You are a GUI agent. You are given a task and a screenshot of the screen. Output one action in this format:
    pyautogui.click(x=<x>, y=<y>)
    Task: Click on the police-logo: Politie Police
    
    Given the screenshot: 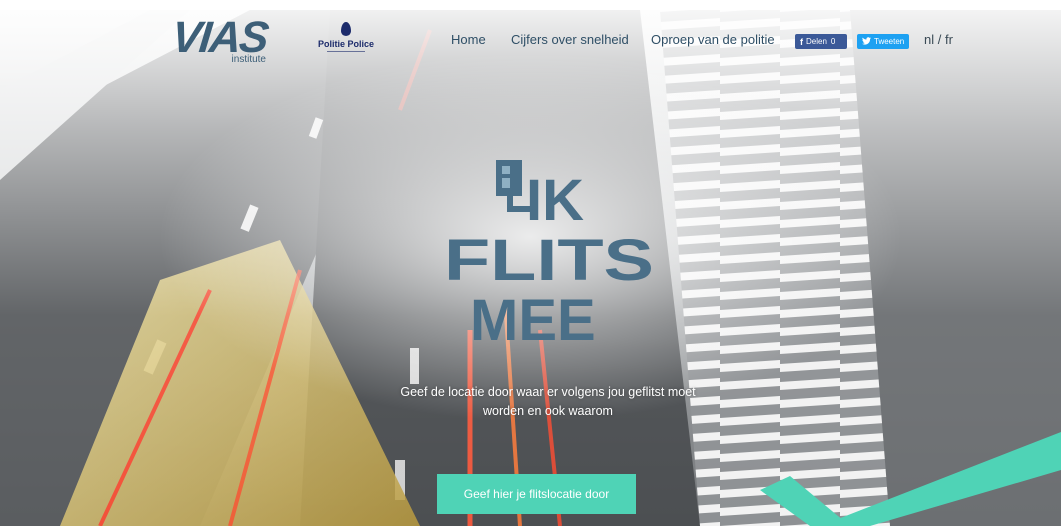 What is the action you would take?
    pyautogui.click(x=346, y=42)
    